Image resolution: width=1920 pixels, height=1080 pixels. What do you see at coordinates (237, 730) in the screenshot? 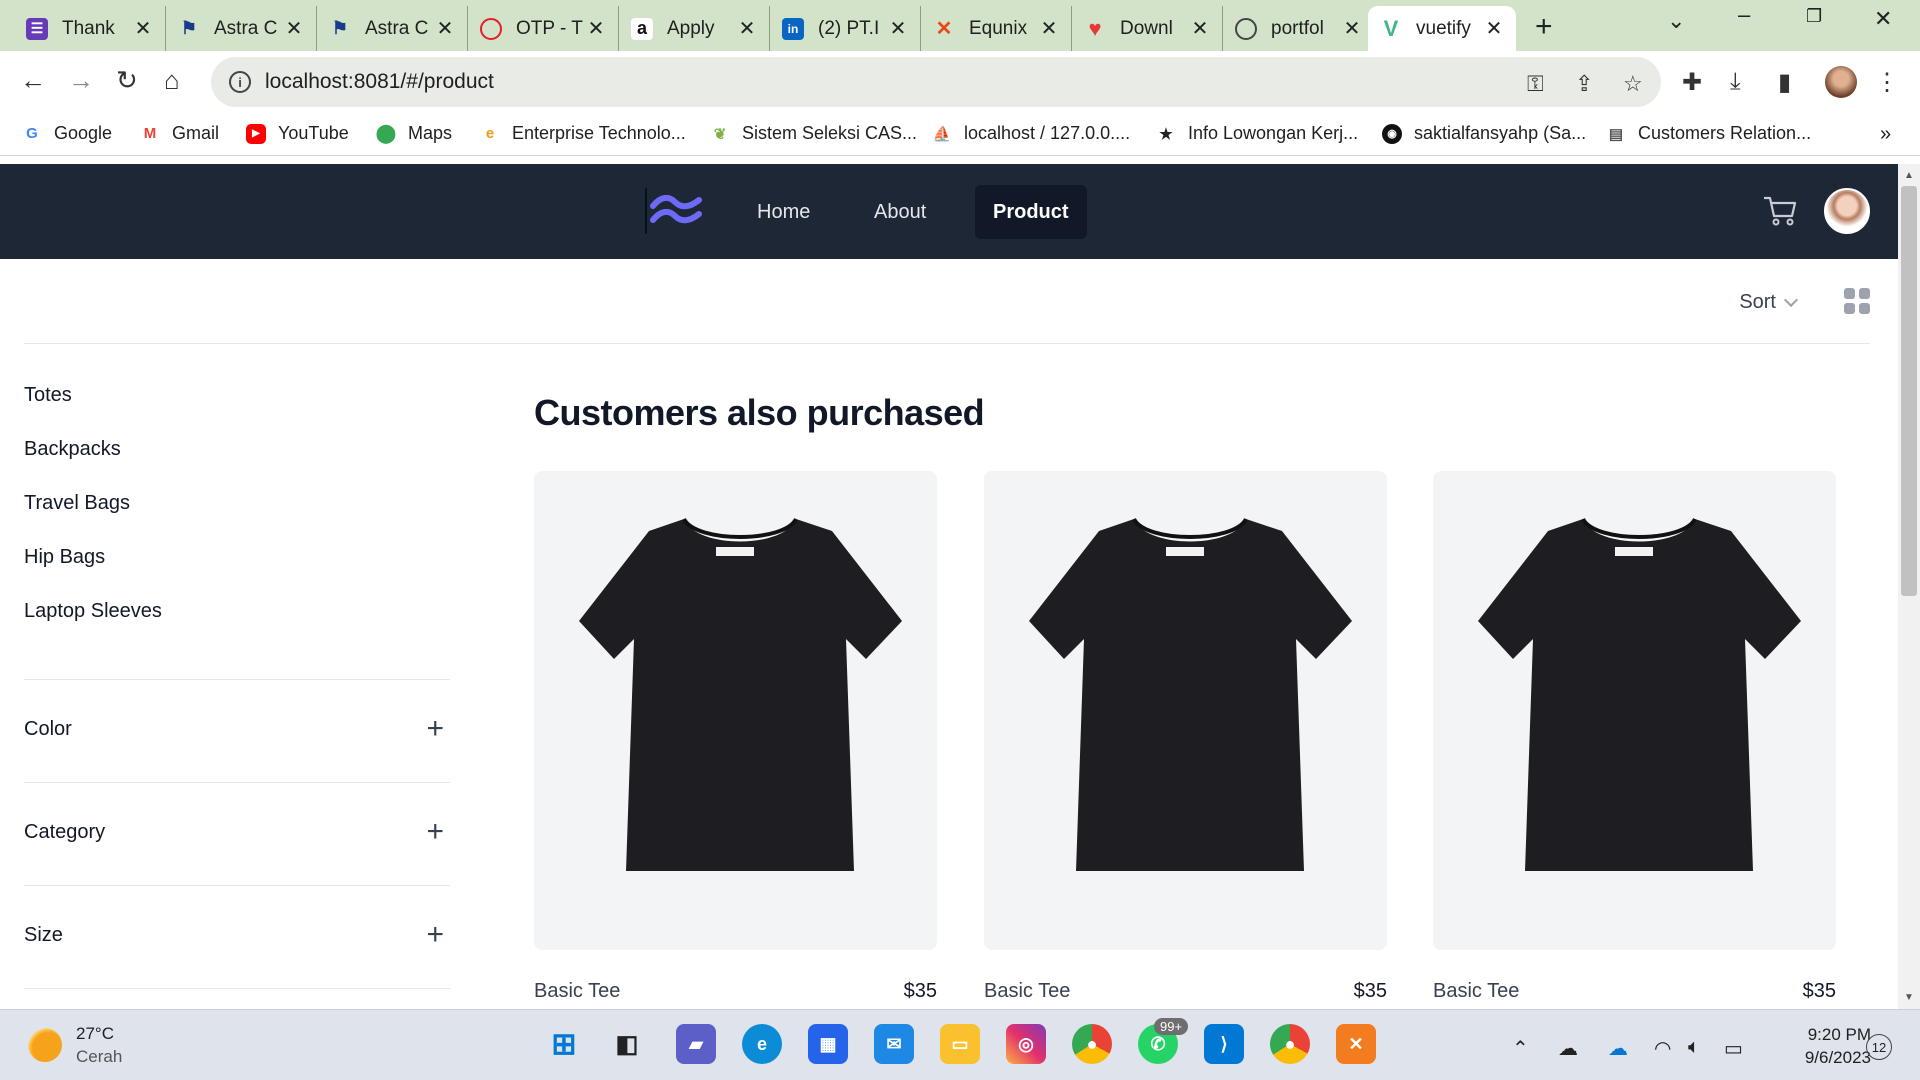
I see `filter-color: Color +` at bounding box center [237, 730].